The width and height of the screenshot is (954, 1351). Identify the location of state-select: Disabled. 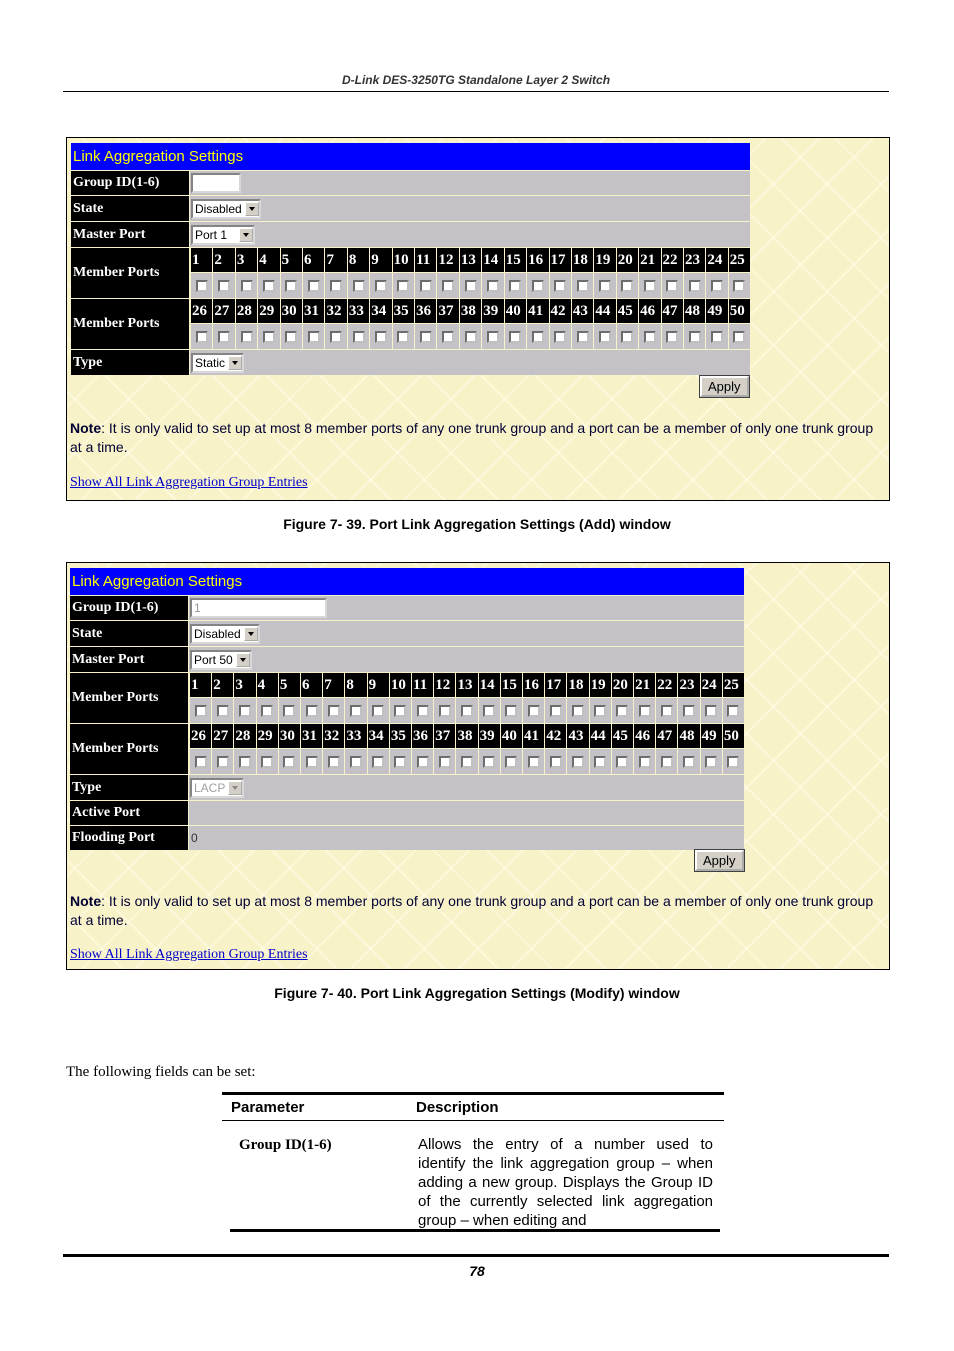
(225, 633).